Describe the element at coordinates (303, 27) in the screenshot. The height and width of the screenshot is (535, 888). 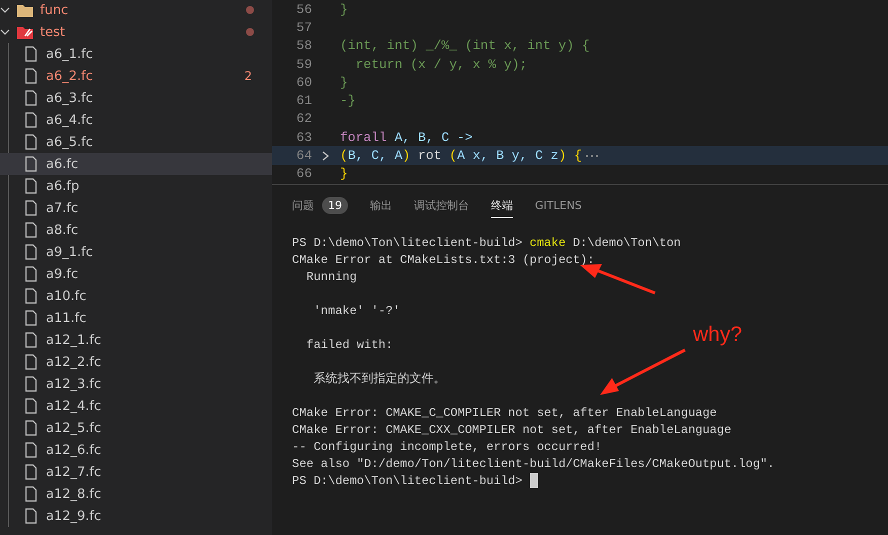
I see `line-number: 57` at that location.